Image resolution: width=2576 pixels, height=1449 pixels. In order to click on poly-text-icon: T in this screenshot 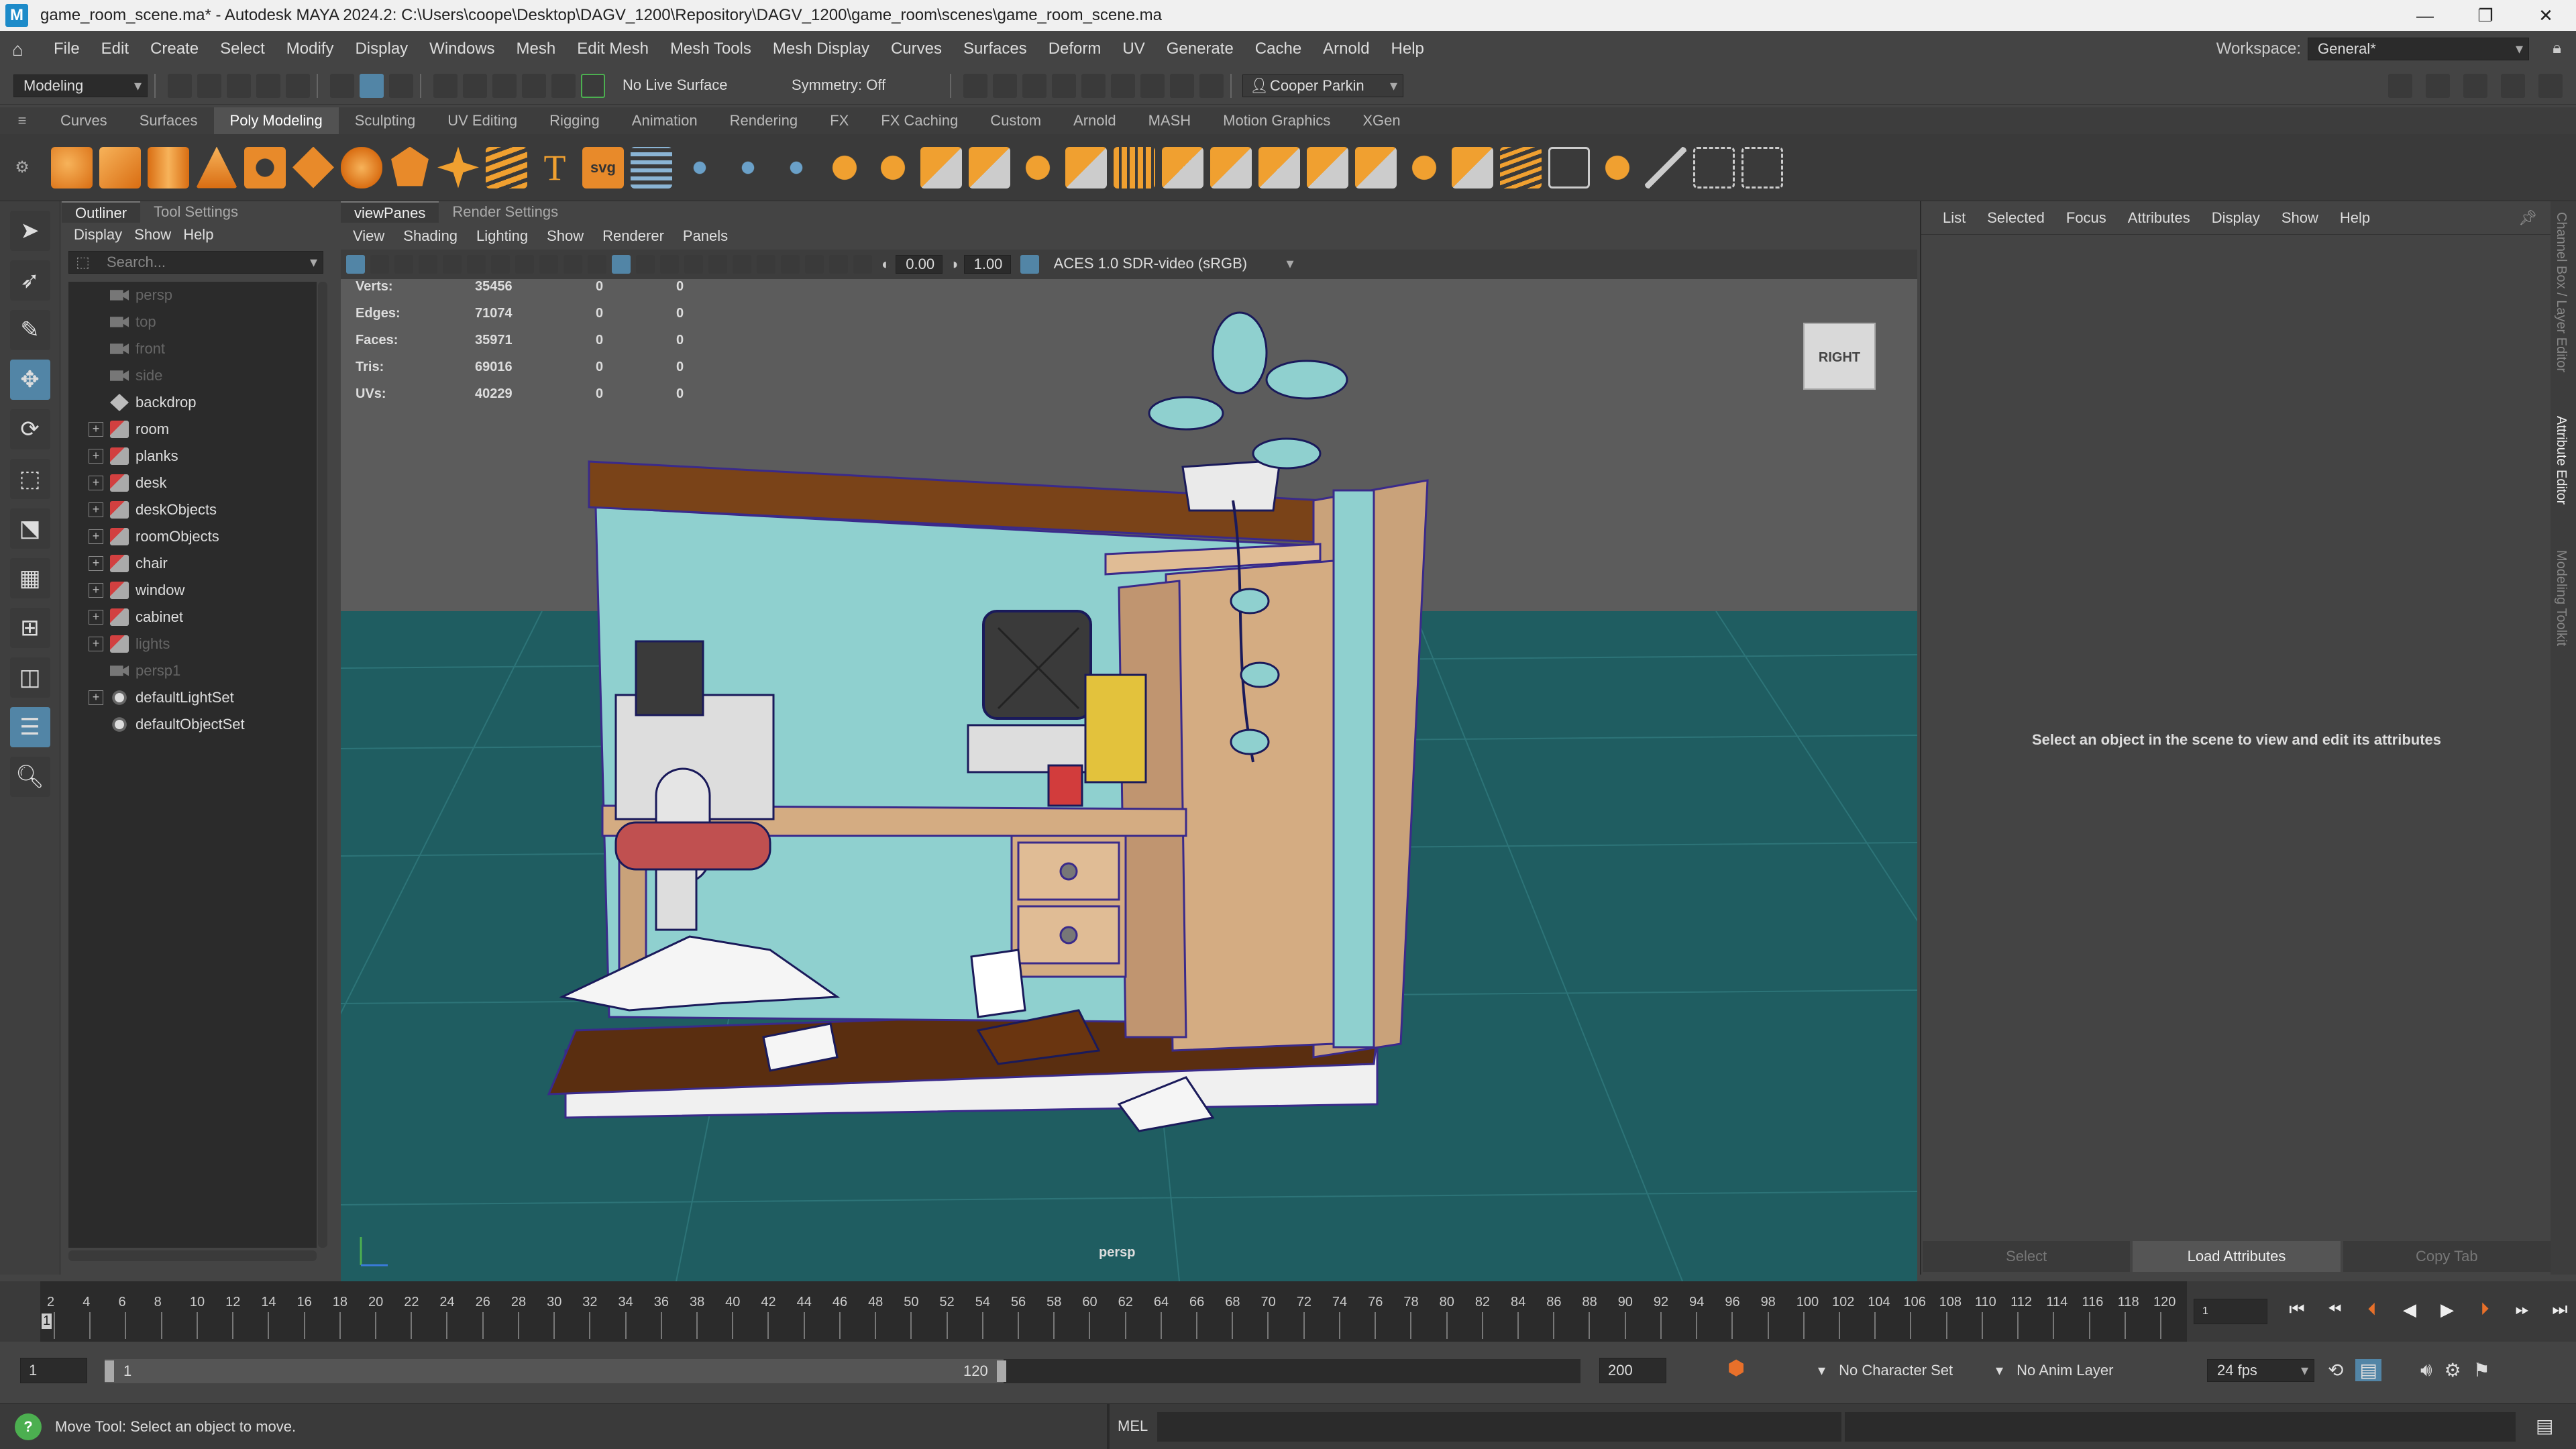, I will do `click(555, 168)`.